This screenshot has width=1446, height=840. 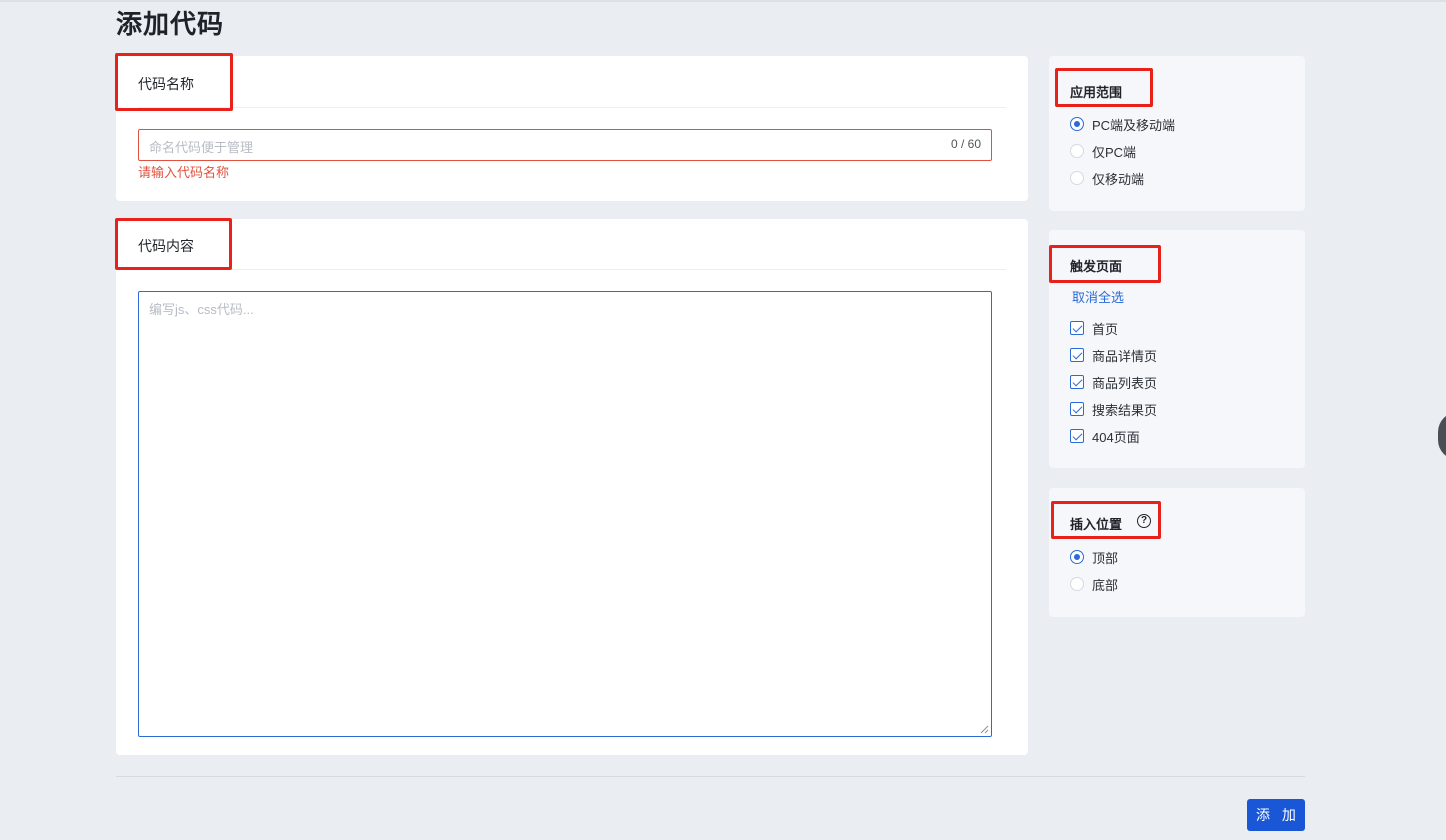 I want to click on scope-option-pc-mobile: PC端及移动端, so click(x=1122, y=124).